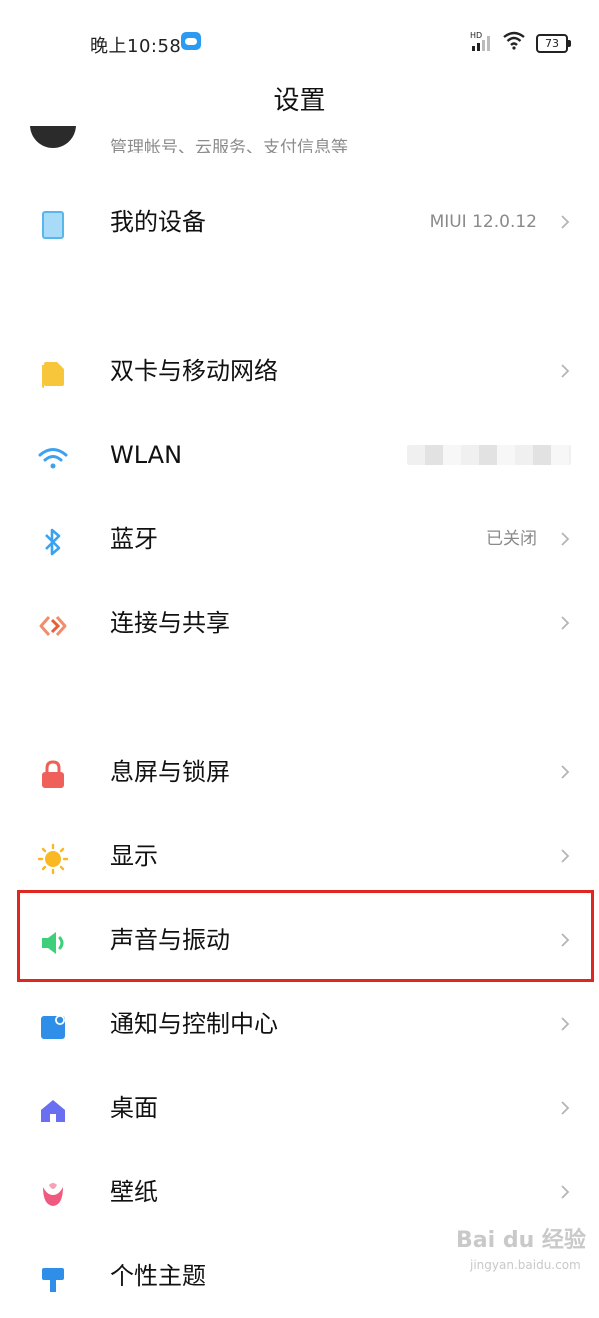 This screenshot has height=1318, width=599. I want to click on settings-item-bluetooth: 蓝牙 已关闭, so click(299, 539).